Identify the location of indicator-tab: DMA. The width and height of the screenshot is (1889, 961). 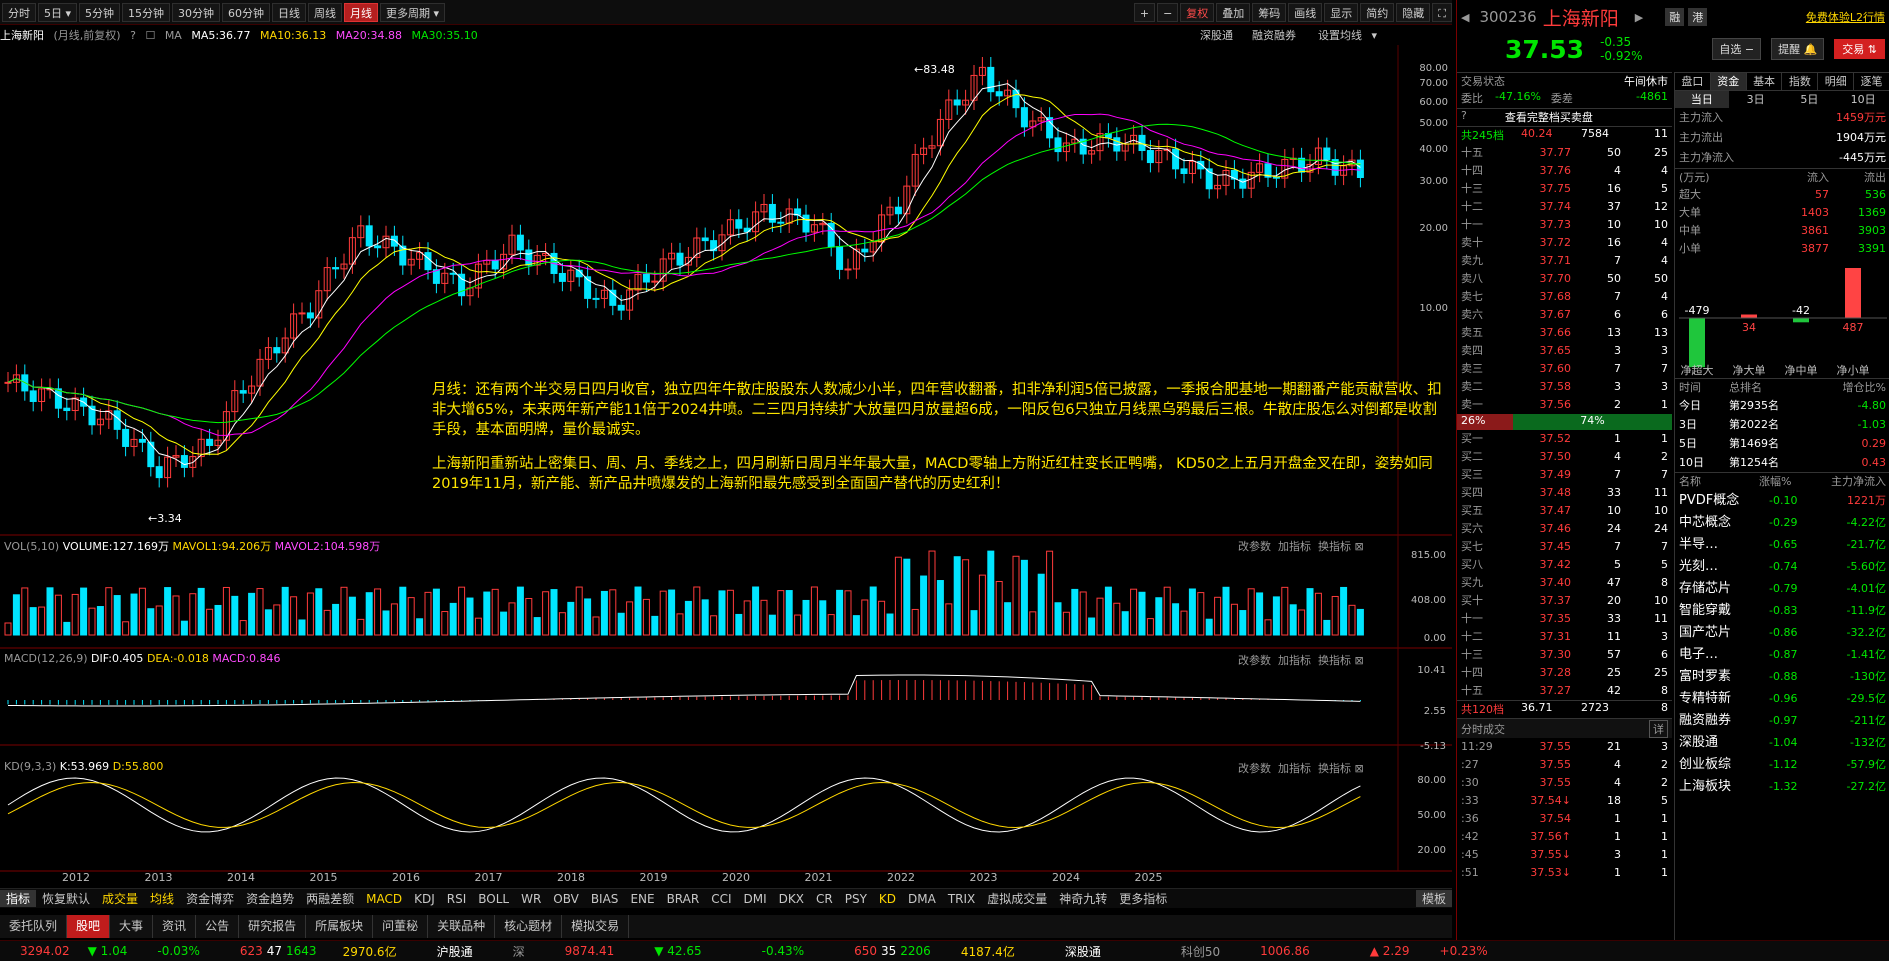
(922, 899).